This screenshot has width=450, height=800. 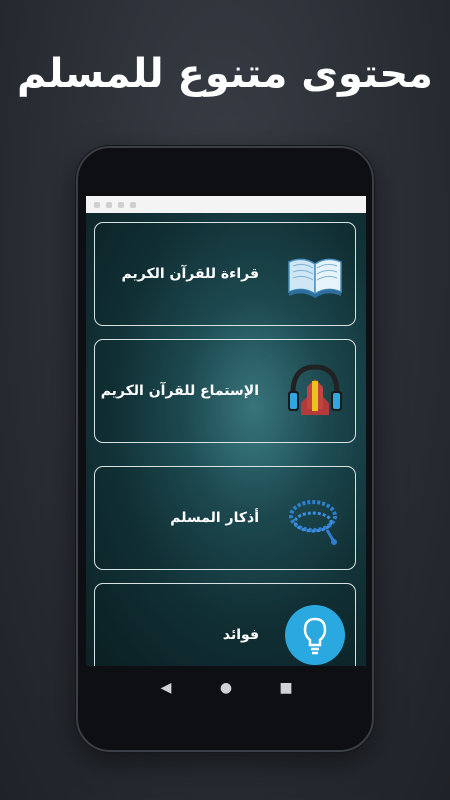 What do you see at coordinates (315, 274) in the screenshot?
I see `open-book-icon` at bounding box center [315, 274].